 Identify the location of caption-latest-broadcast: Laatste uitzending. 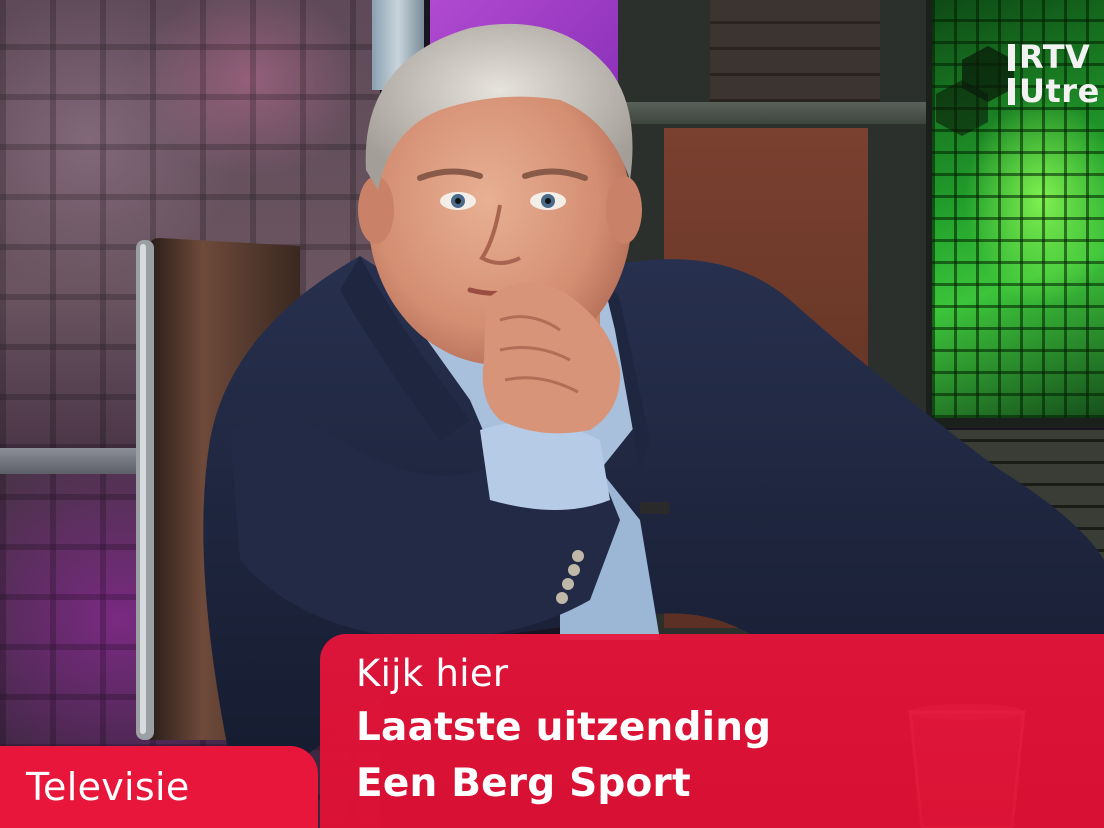
(564, 727).